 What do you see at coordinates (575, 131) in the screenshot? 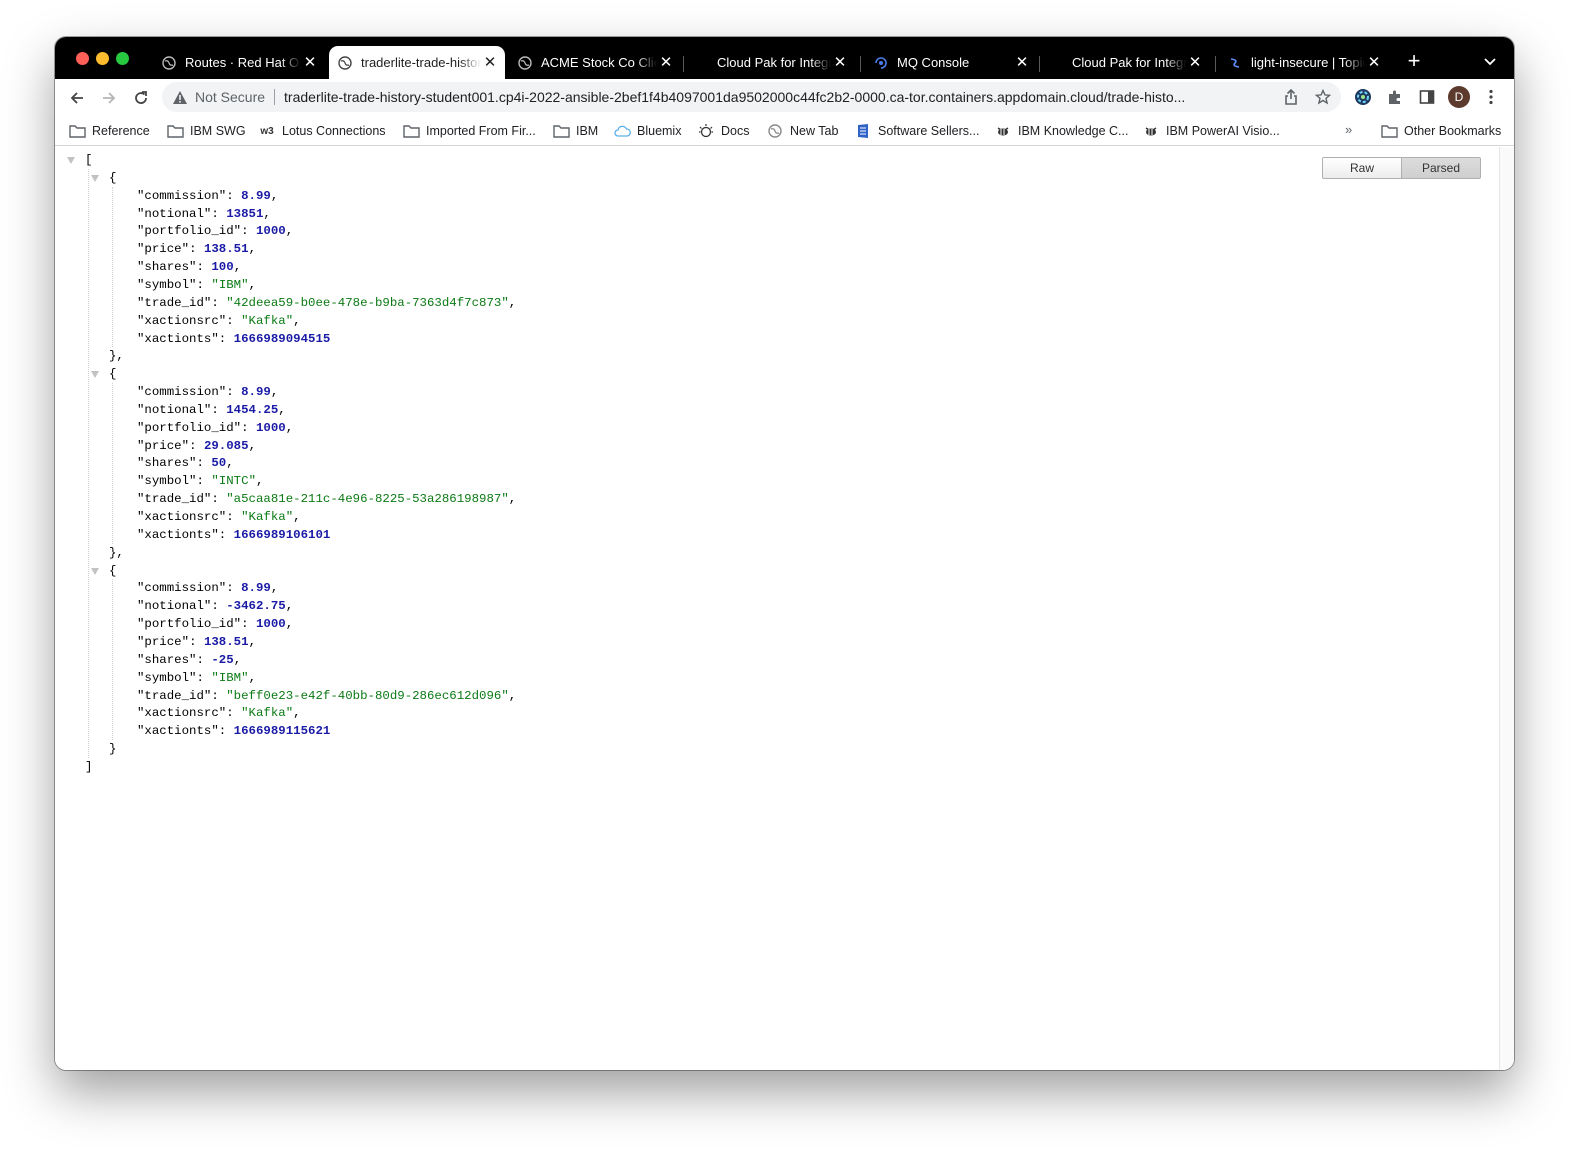
I see `bookmark-ibm: IBM` at bounding box center [575, 131].